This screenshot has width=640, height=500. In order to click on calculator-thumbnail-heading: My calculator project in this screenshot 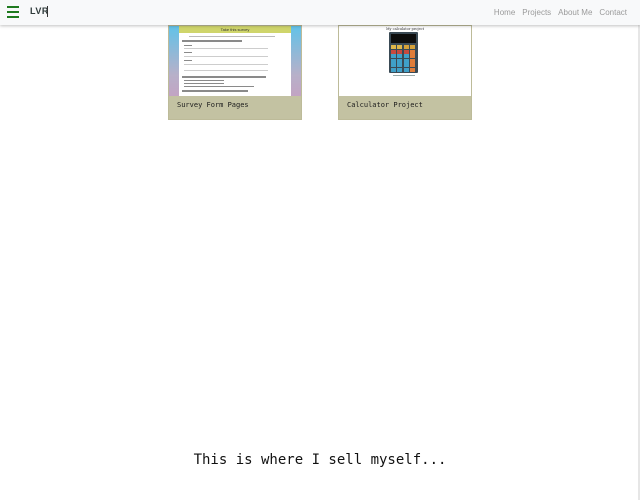, I will do `click(405, 29)`.